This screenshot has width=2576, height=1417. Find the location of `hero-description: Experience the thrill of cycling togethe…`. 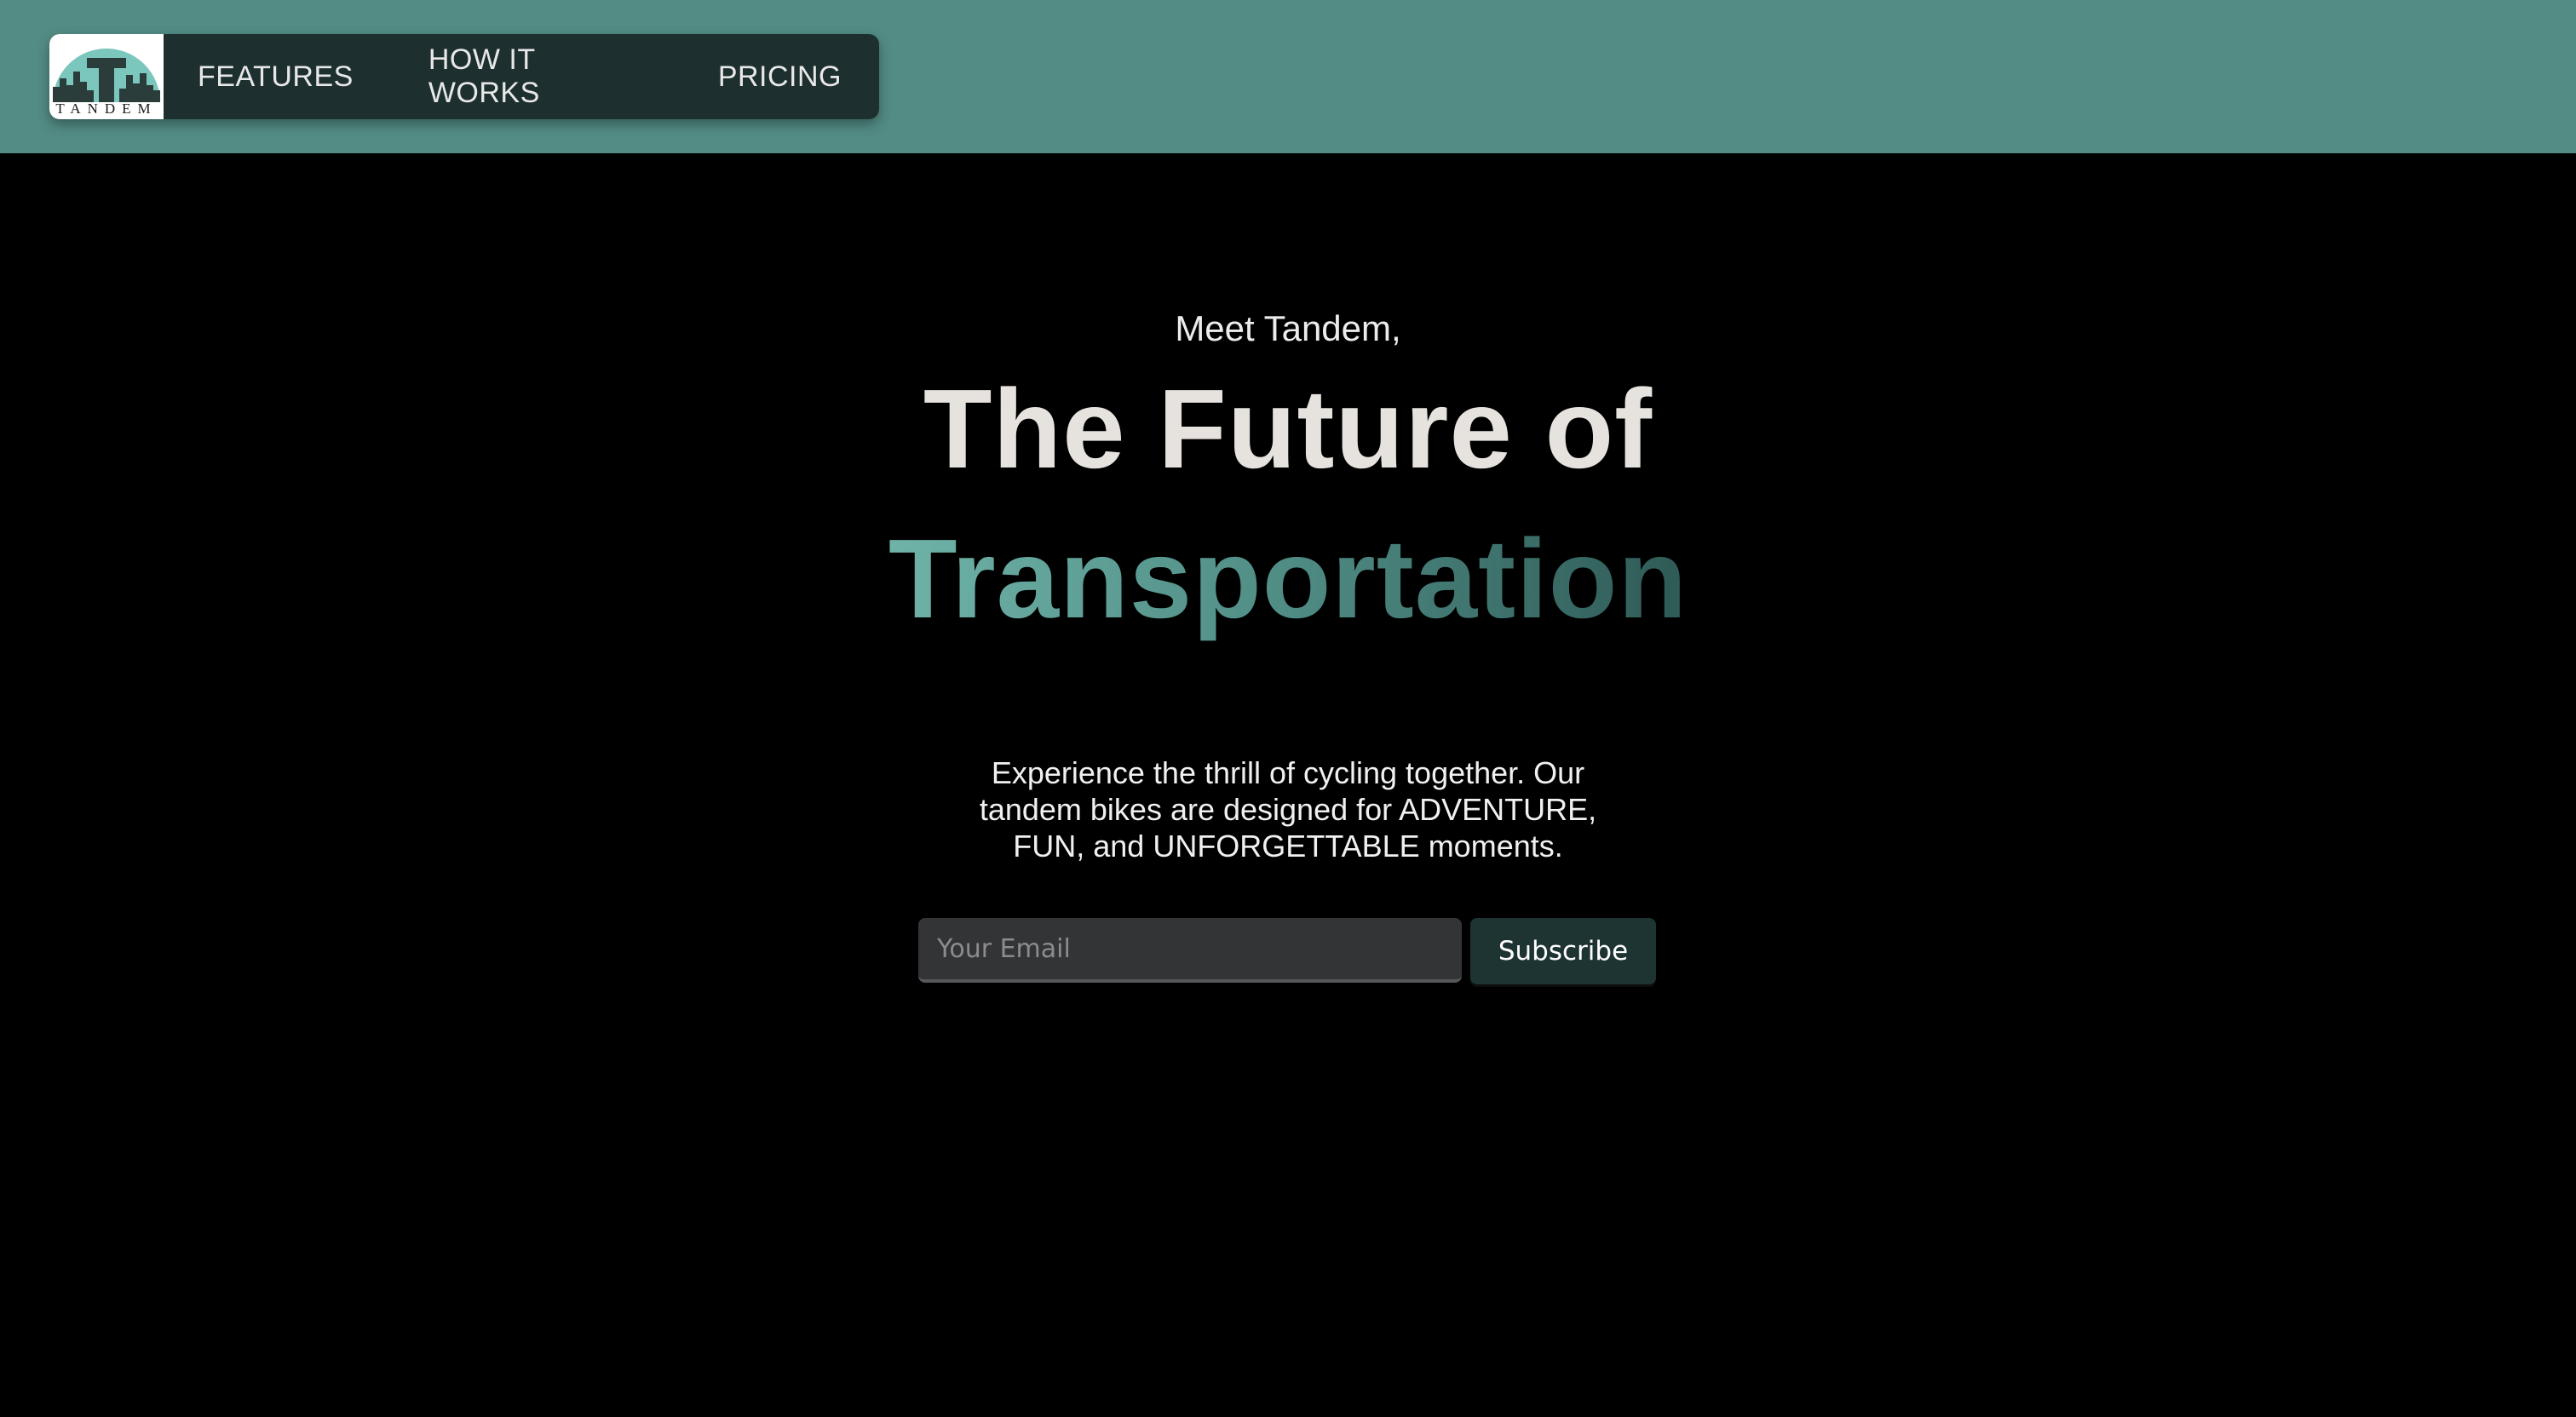

hero-description: Experience the thrill of cycling togethe… is located at coordinates (1288, 809).